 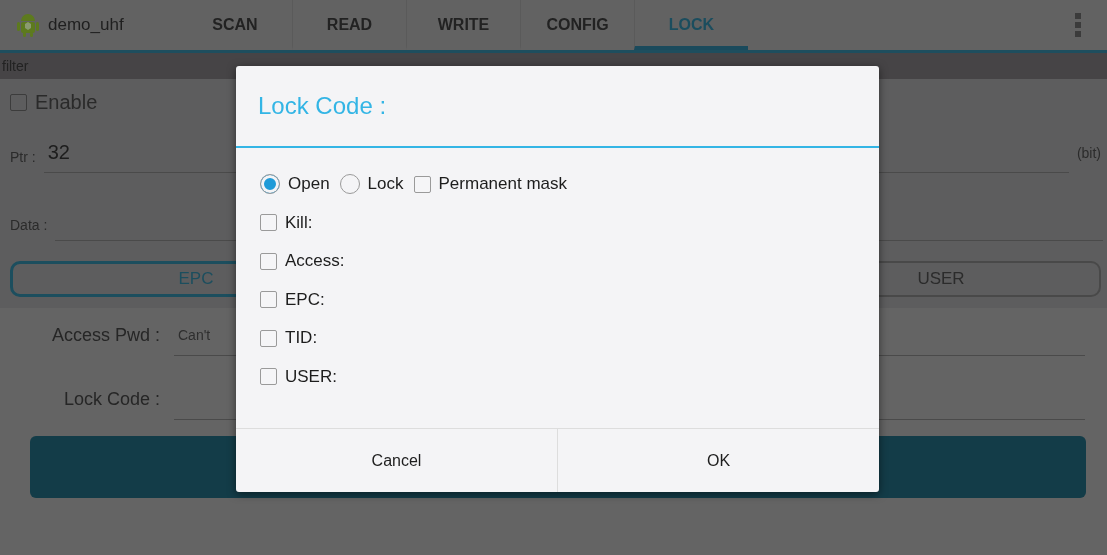 I want to click on dialog-title: Lock Code :, so click(x=557, y=107).